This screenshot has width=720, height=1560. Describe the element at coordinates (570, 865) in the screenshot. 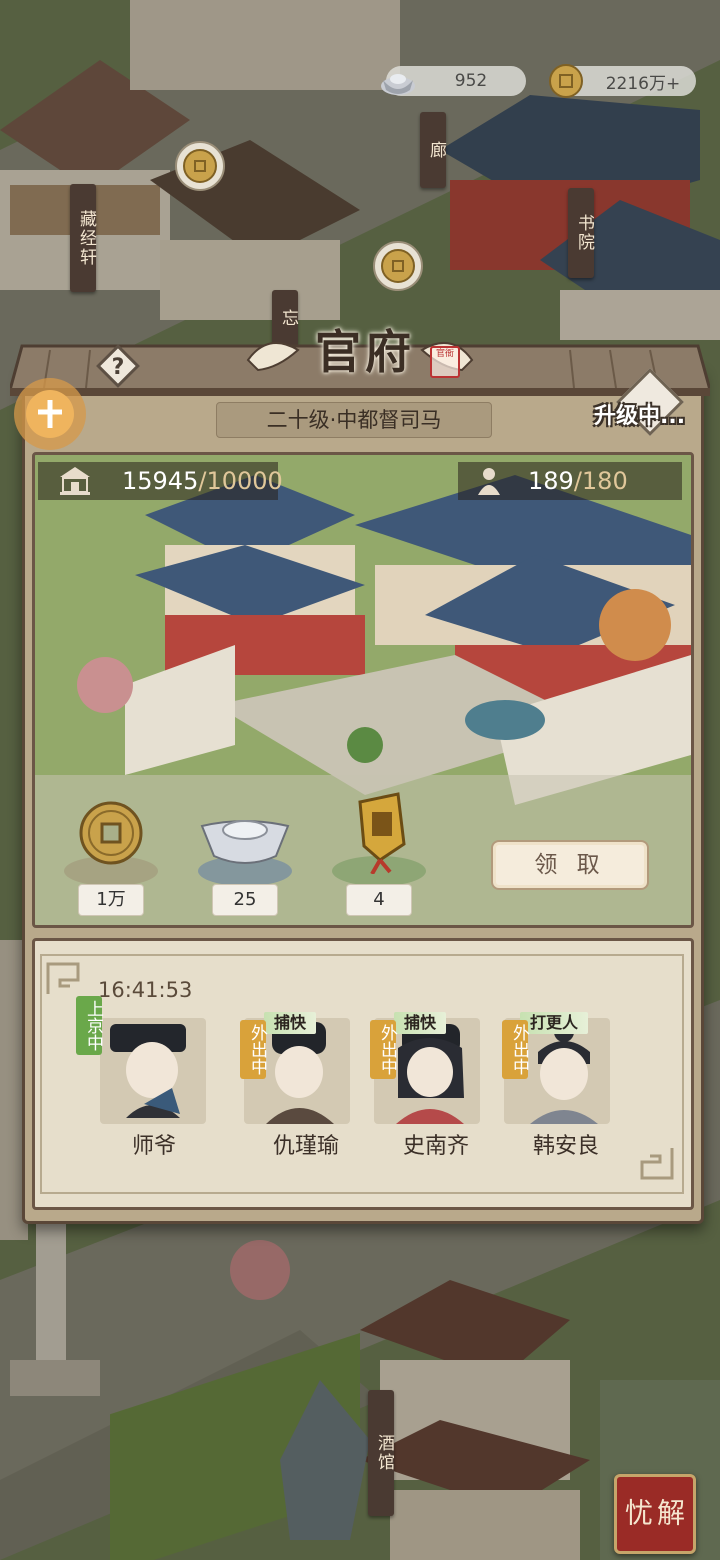

I see `claim-button: 领 取` at that location.